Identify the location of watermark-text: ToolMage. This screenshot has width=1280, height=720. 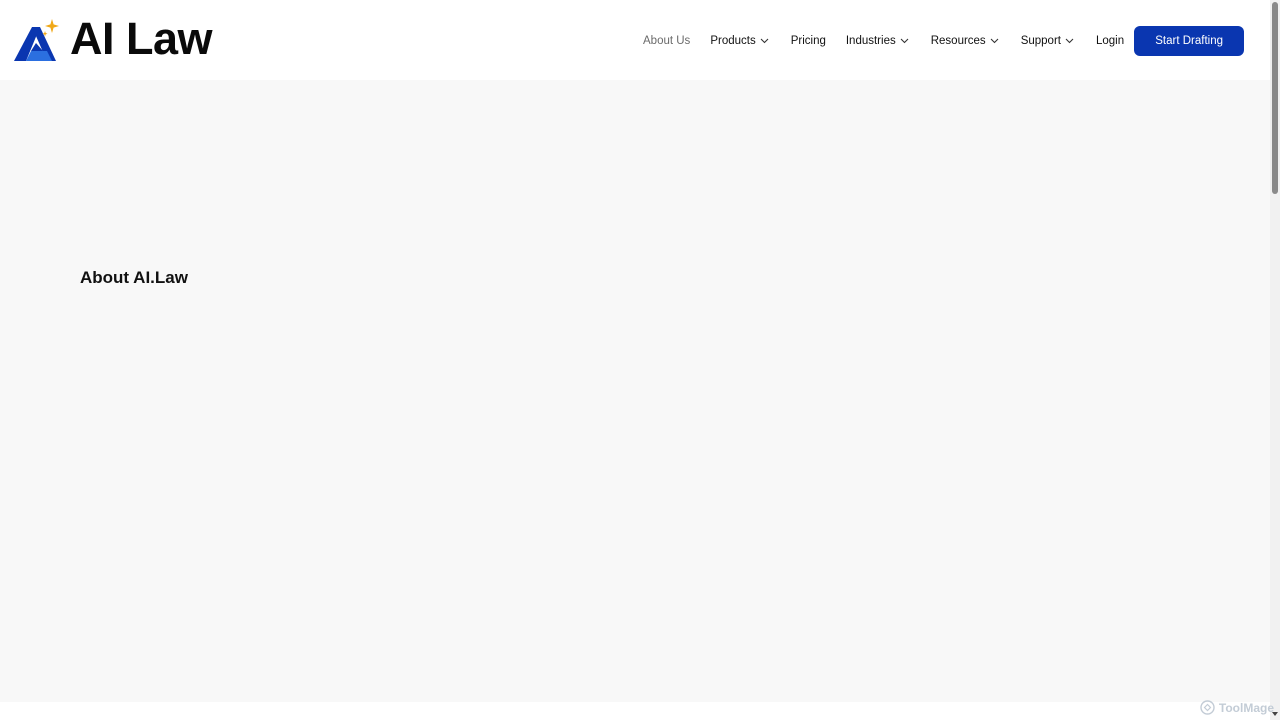
(1246, 707).